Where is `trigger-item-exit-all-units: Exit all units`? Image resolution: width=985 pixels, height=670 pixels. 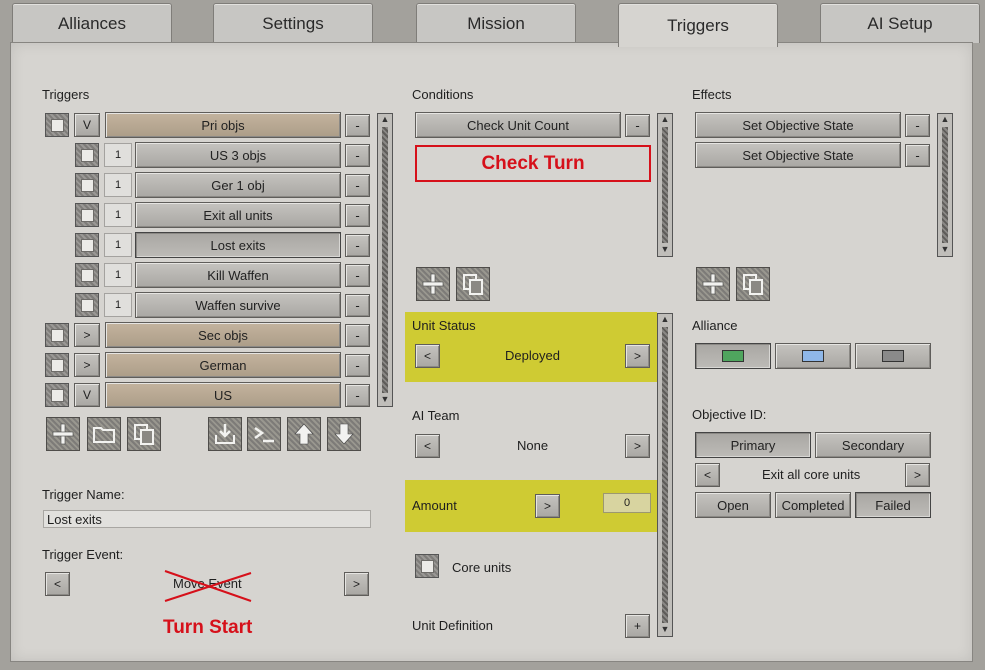 trigger-item-exit-all-units: Exit all units is located at coordinates (238, 215).